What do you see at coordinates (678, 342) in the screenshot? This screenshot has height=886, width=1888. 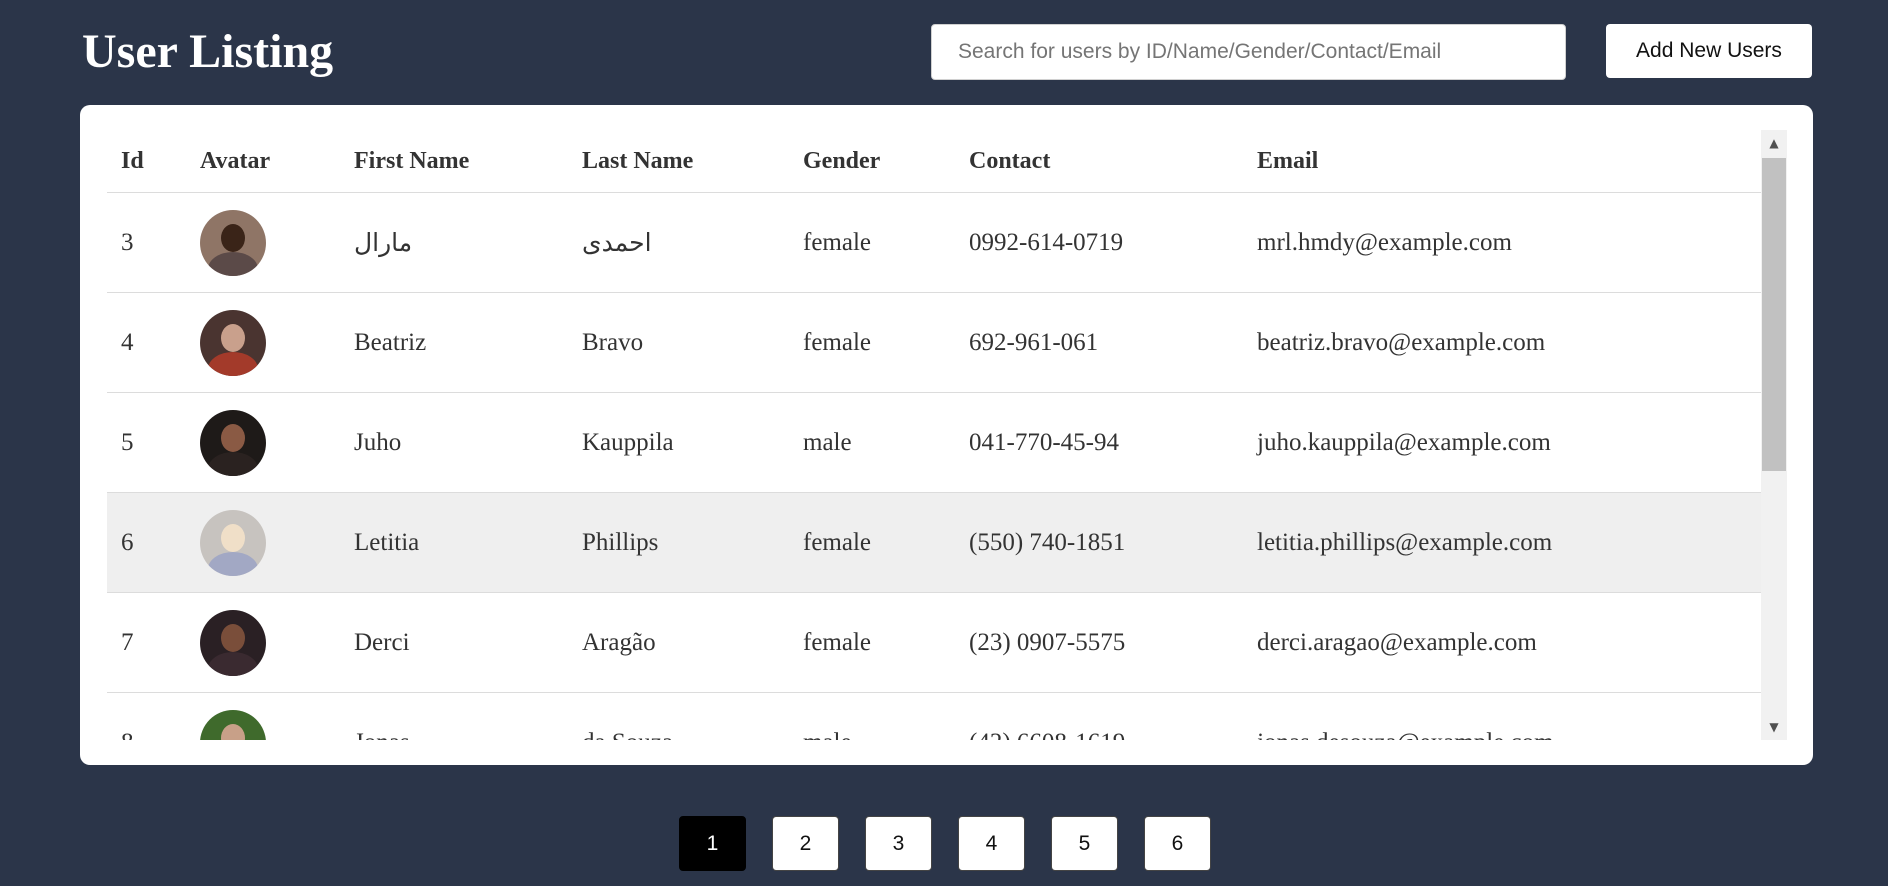 I see `cell-last-name: Bravo` at bounding box center [678, 342].